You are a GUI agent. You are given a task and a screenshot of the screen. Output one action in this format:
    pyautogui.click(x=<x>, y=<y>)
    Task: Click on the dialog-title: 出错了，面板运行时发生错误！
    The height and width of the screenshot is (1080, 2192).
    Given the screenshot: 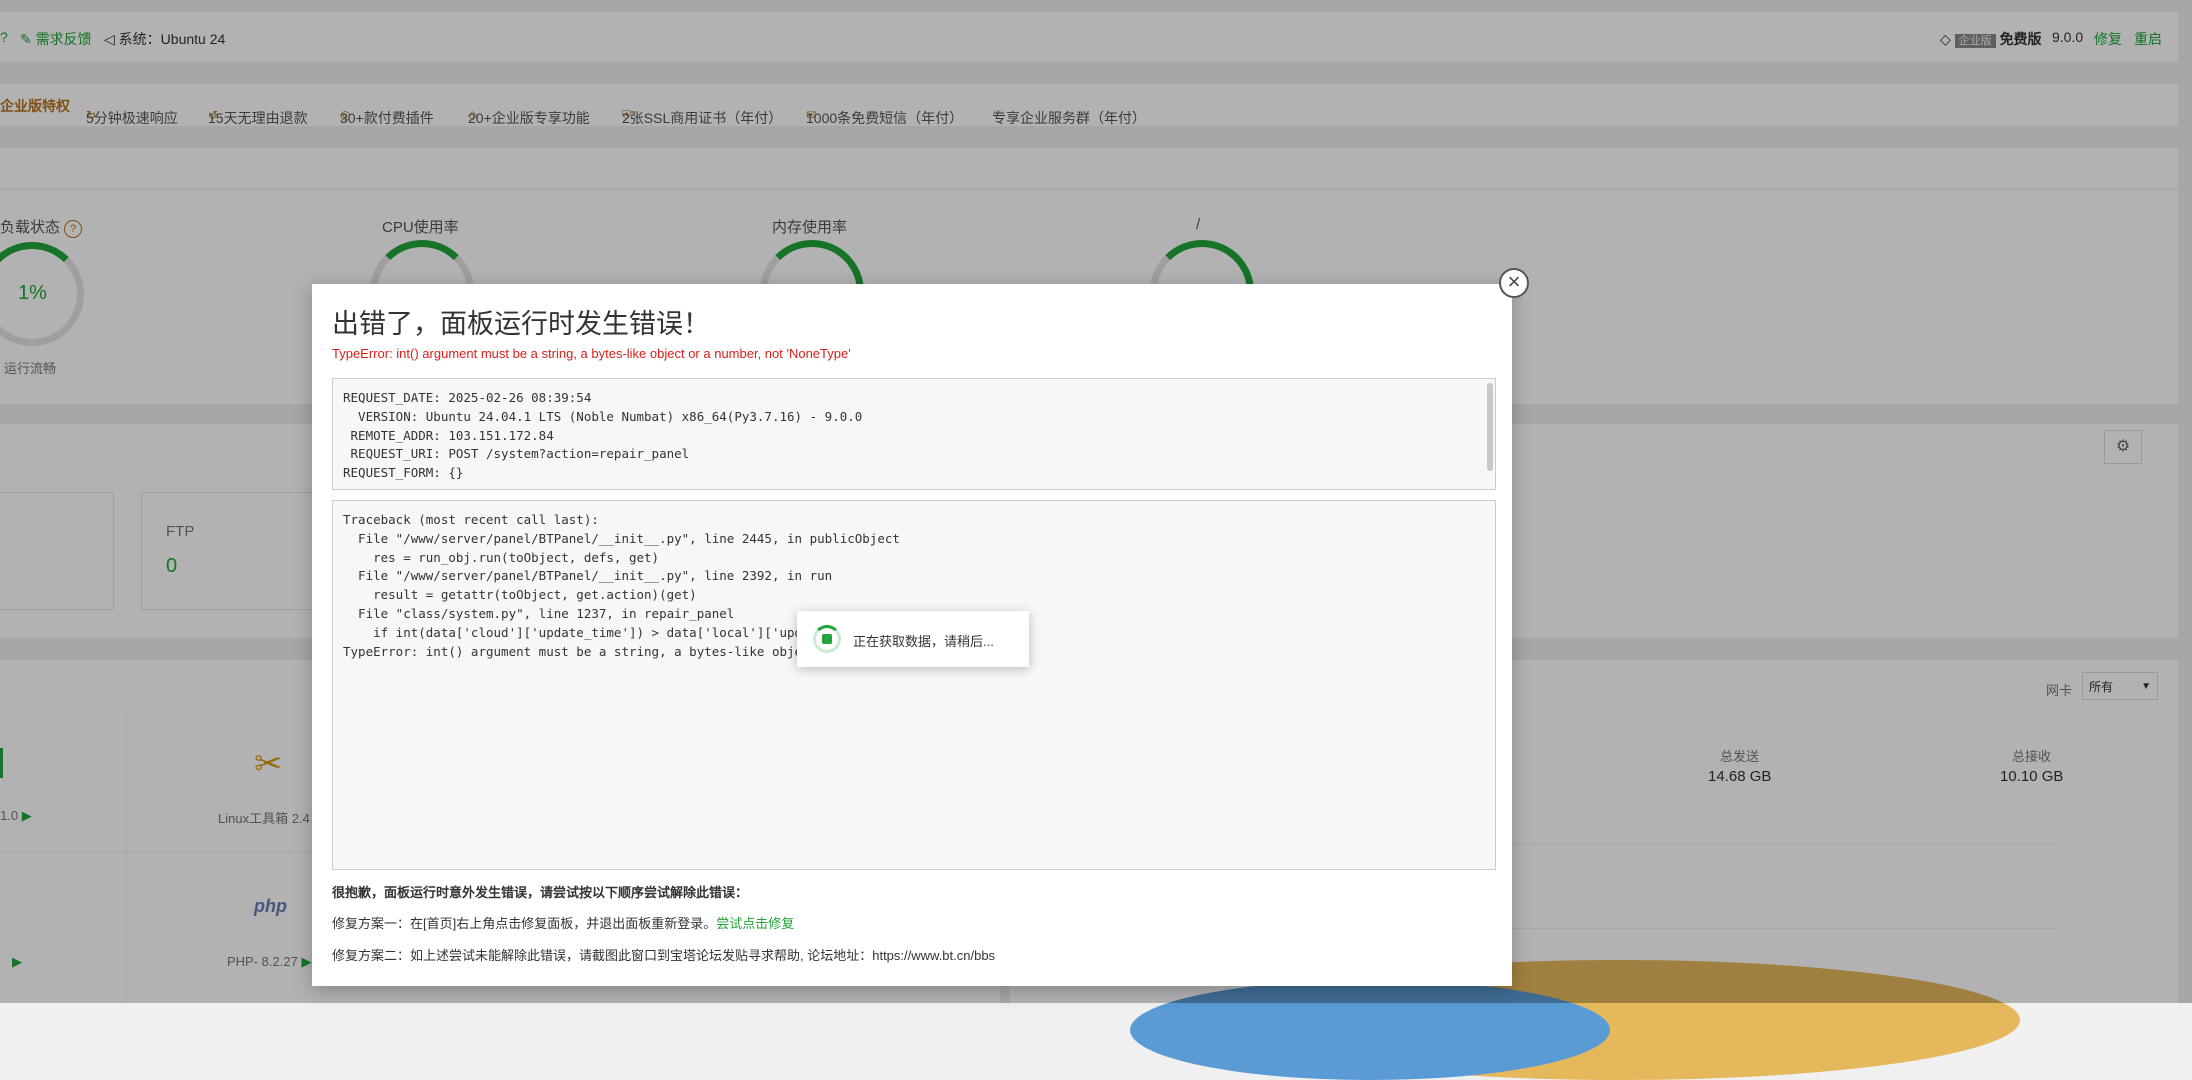 What is the action you would take?
    pyautogui.click(x=521, y=324)
    